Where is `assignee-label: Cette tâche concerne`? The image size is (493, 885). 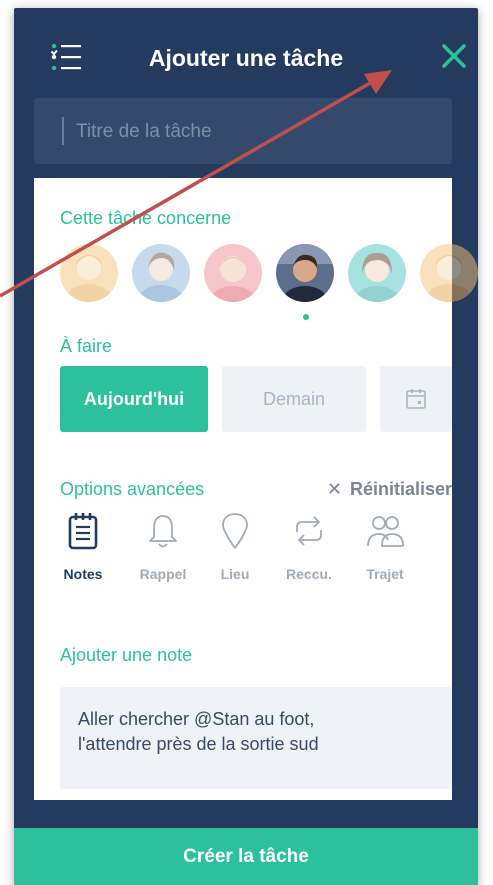 assignee-label: Cette tâche concerne is located at coordinates (146, 218).